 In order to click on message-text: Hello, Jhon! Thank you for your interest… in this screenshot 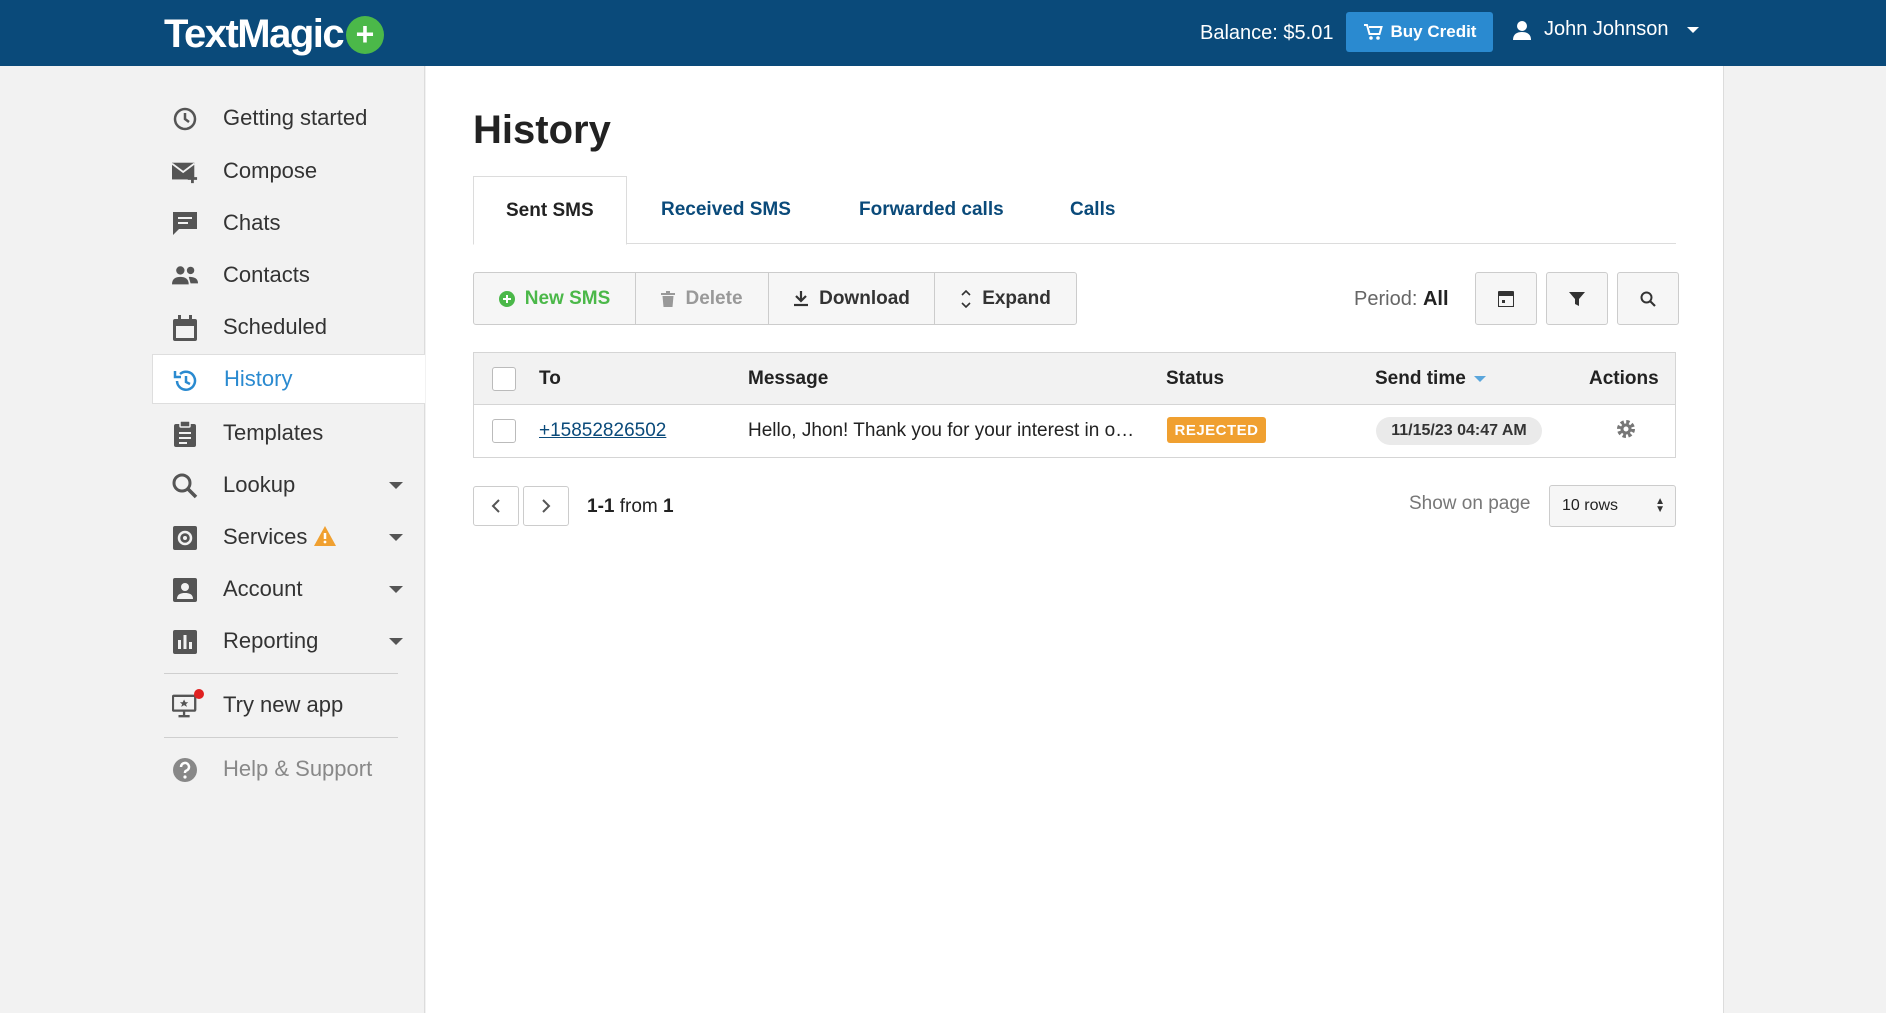, I will do `click(941, 431)`.